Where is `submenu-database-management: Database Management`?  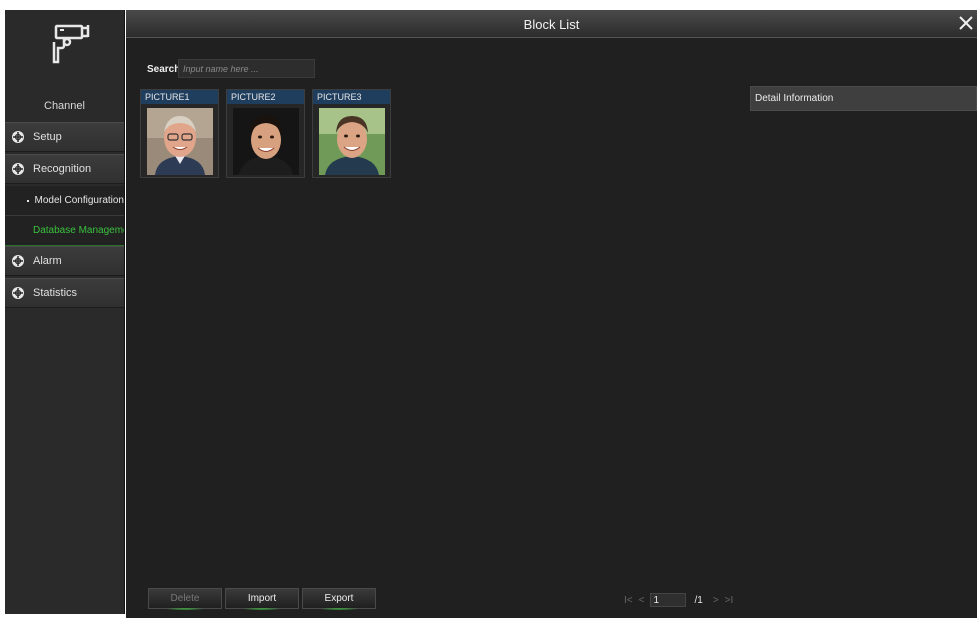 submenu-database-management: Database Management is located at coordinates (64, 231).